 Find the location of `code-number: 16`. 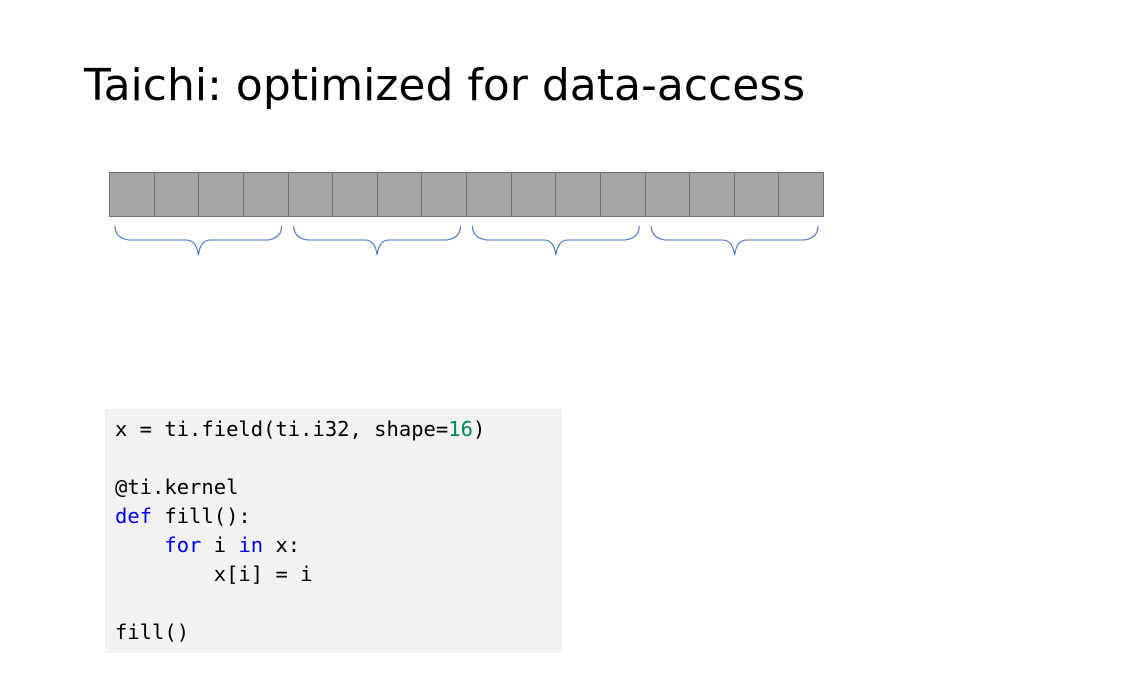

code-number: 16 is located at coordinates (460, 429).